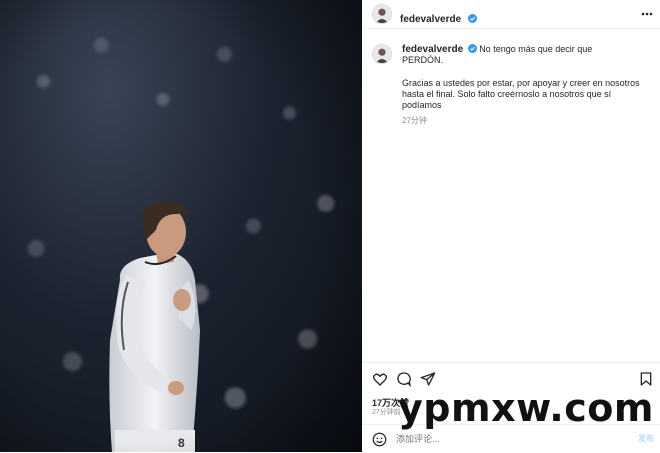 Image resolution: width=660 pixels, height=453 pixels. I want to click on more-options-icon, so click(647, 14).